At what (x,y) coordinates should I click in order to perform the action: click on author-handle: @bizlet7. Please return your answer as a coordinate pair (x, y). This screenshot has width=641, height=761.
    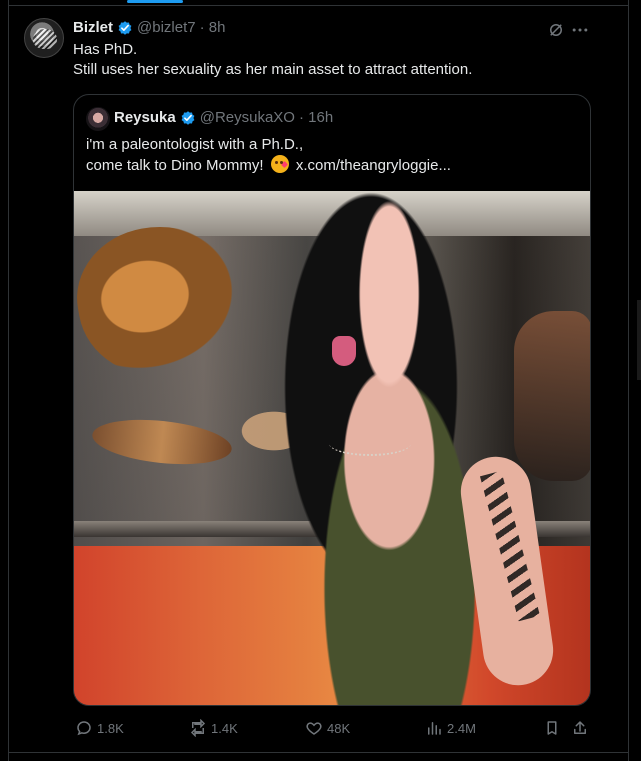
    Looking at the image, I should click on (166, 27).